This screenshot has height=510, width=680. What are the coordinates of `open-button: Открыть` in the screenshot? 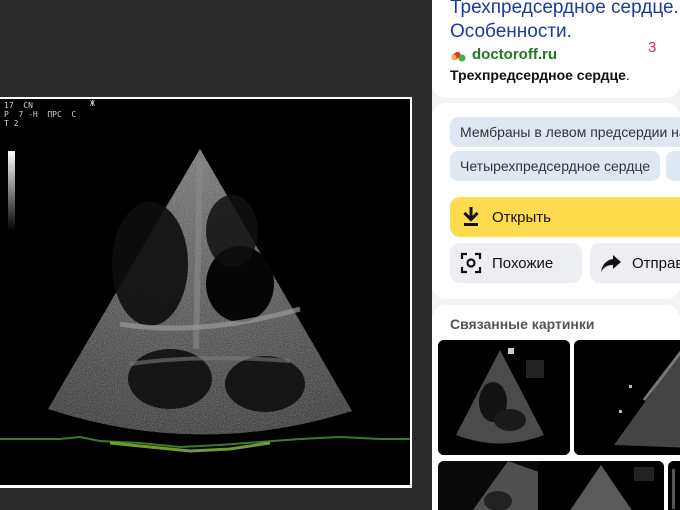 It's located at (565, 217).